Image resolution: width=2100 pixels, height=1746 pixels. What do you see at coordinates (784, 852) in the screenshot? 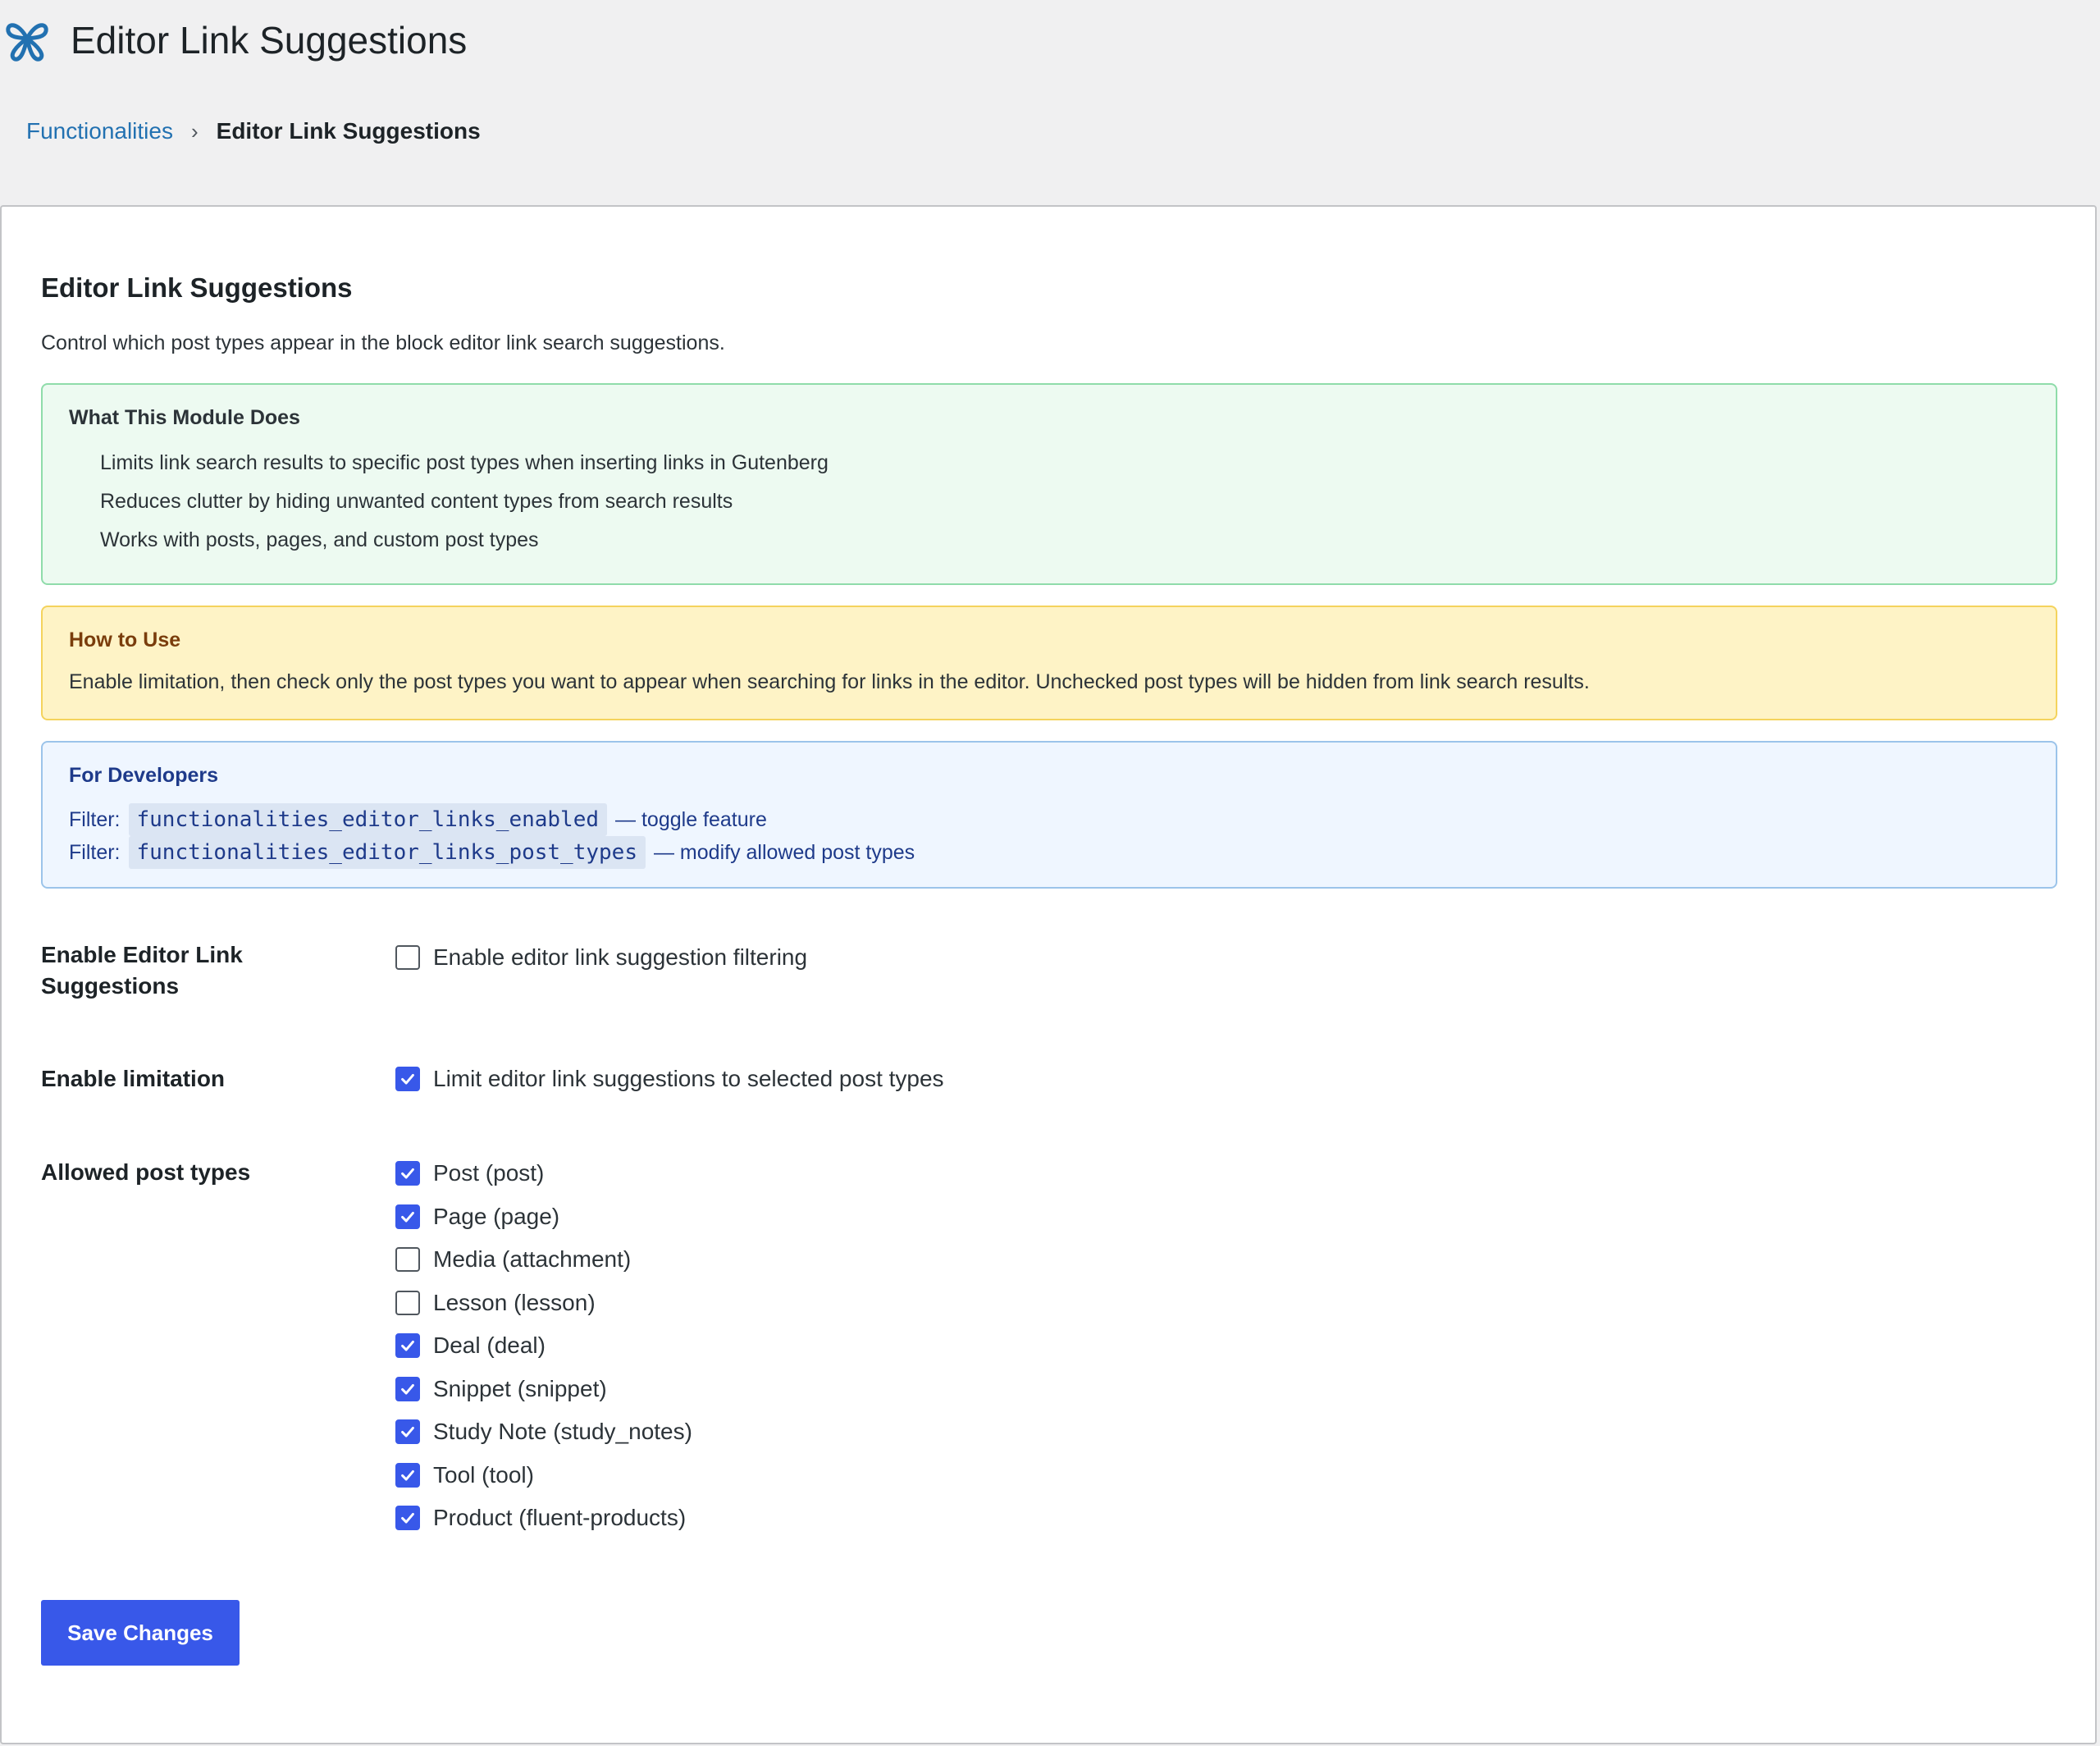
I see `filter-note: — modify allowed post types` at bounding box center [784, 852].